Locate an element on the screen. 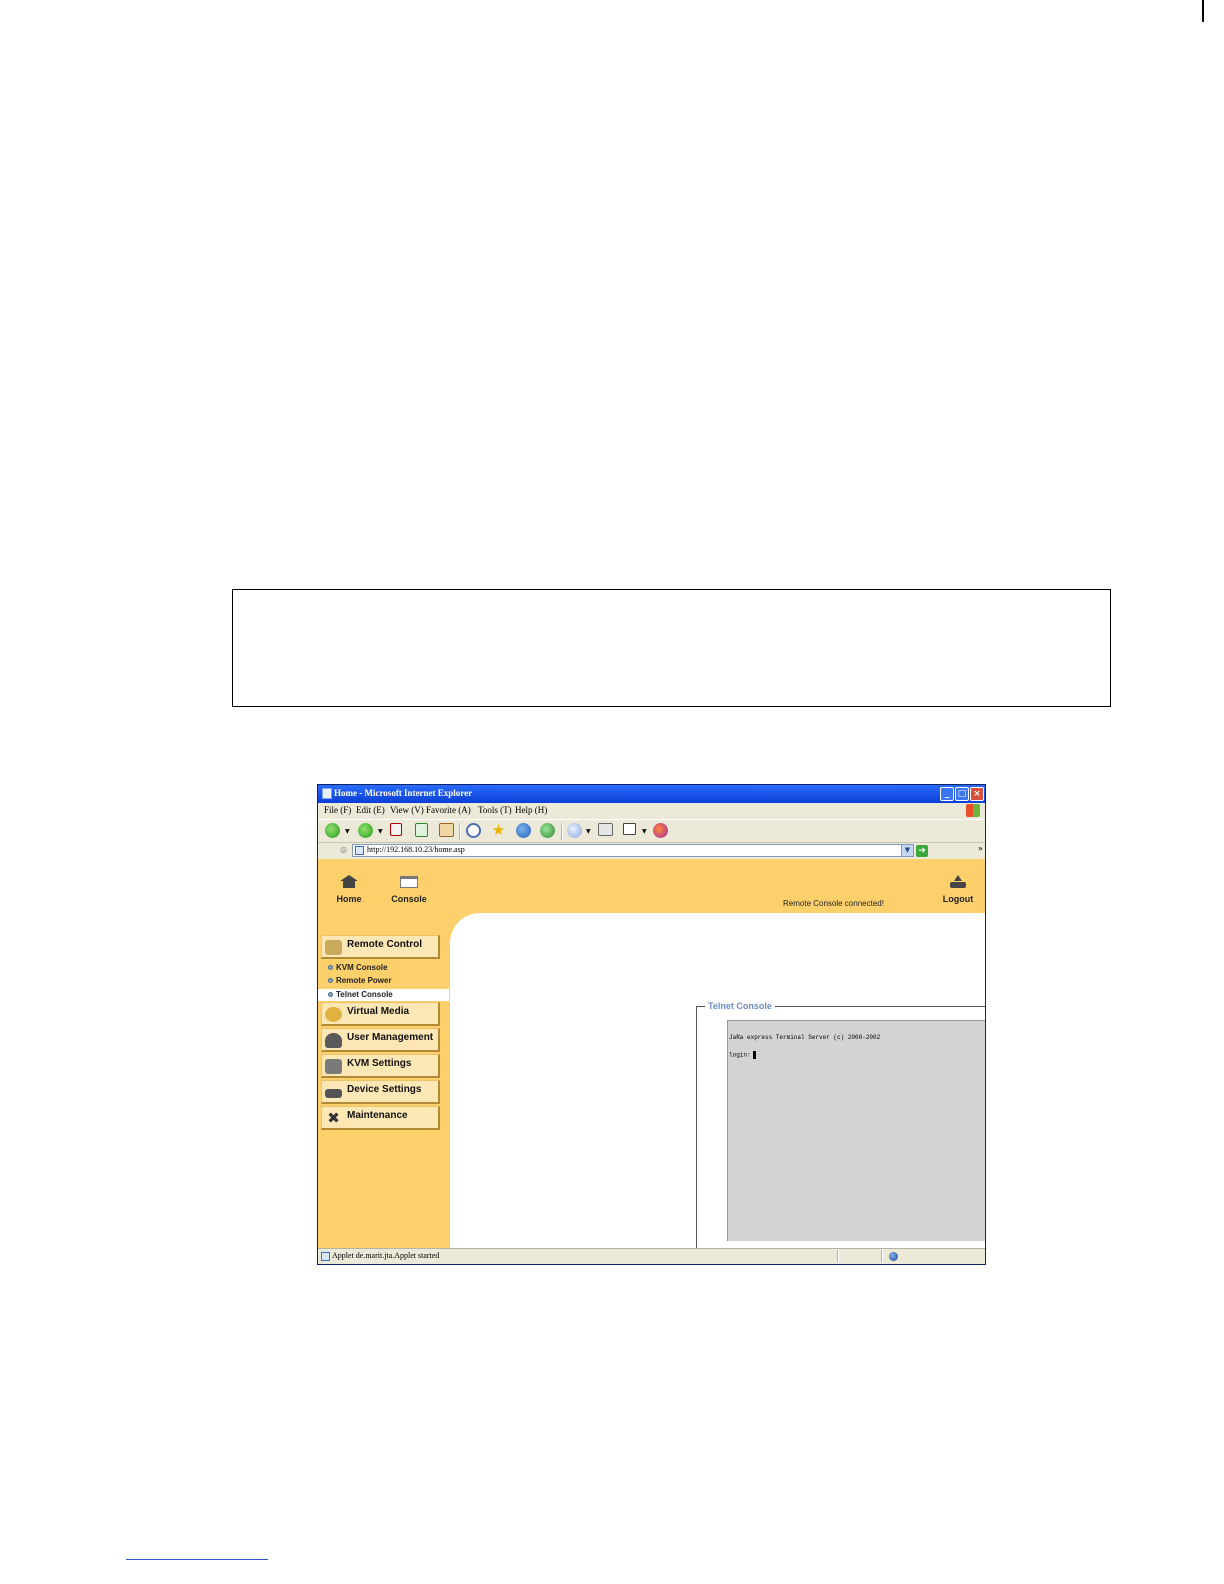 Image resolution: width=1224 pixels, height=1584 pixels. edit-dropdown-icon: ▼ is located at coordinates (644, 831).